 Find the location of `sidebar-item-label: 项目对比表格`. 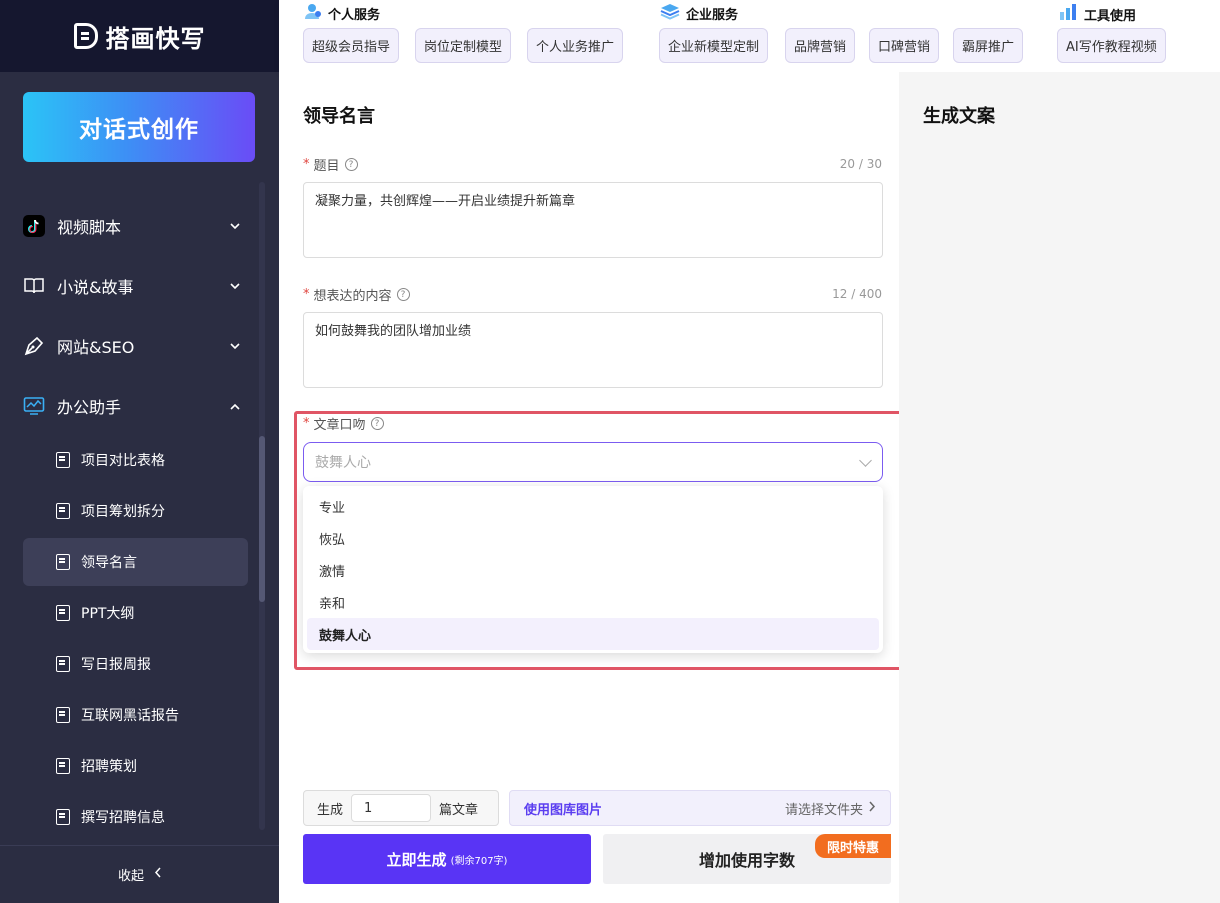

sidebar-item-label: 项目对比表格 is located at coordinates (123, 461).